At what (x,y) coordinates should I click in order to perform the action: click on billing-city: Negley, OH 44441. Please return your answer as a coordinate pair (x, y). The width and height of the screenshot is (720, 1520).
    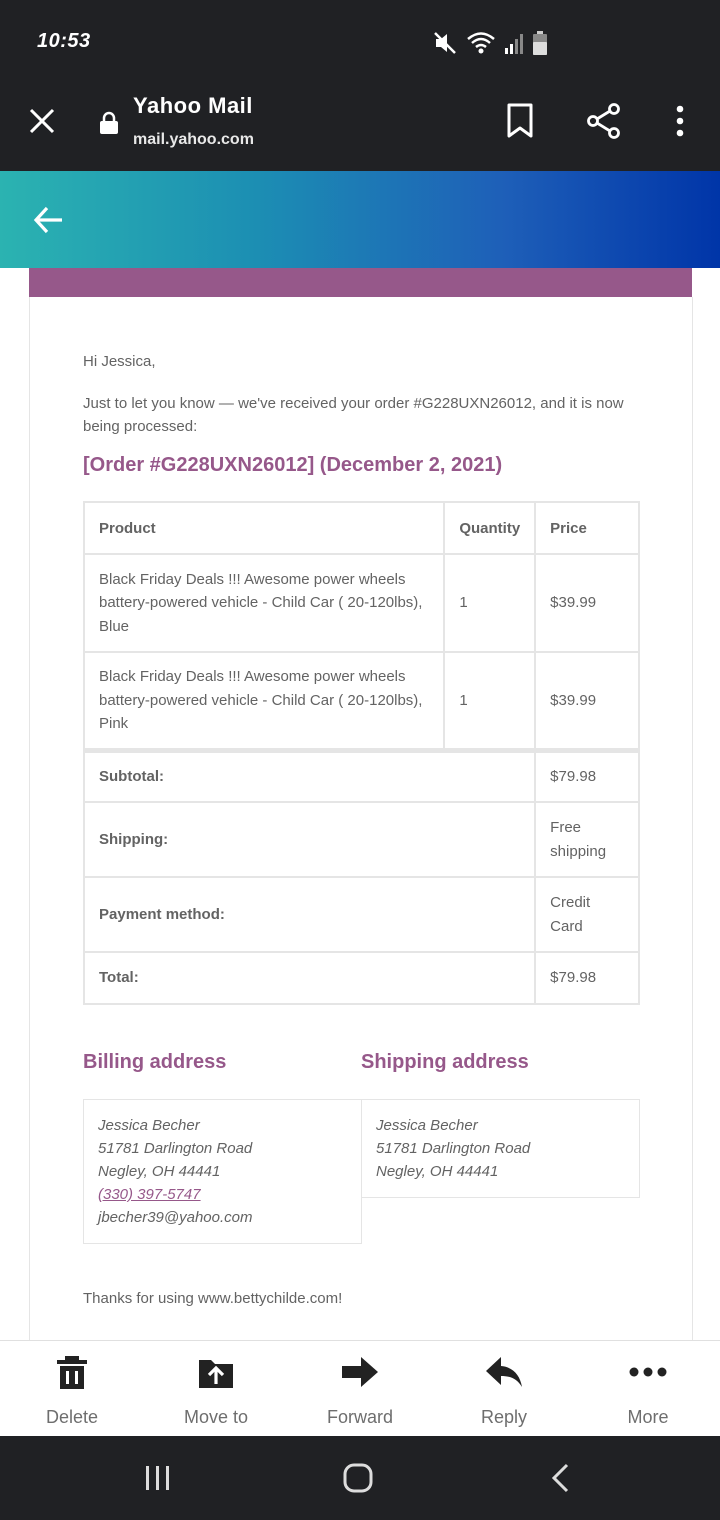
    Looking at the image, I should click on (159, 1171).